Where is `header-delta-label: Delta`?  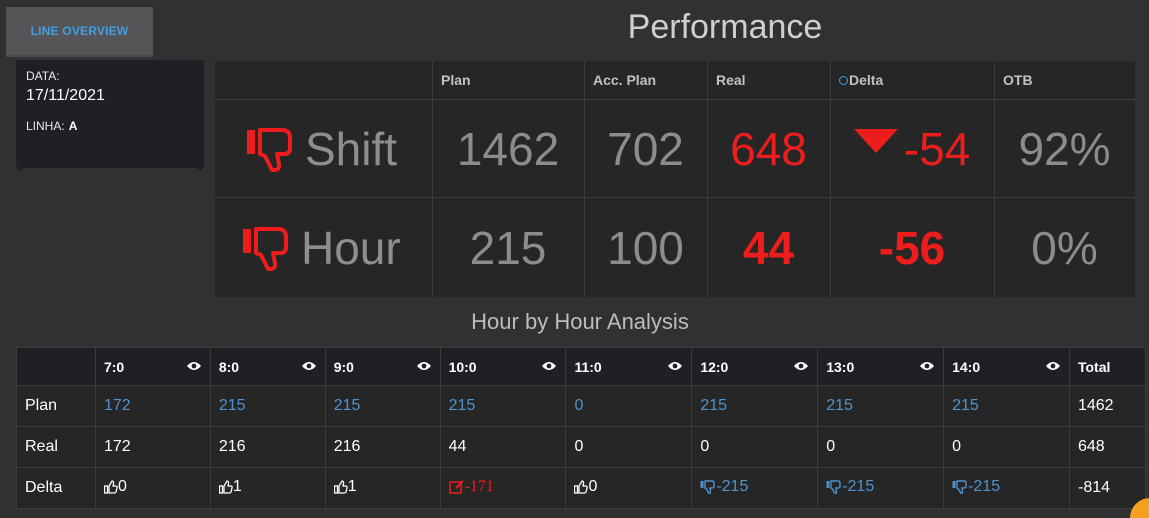
header-delta-label: Delta is located at coordinates (866, 80).